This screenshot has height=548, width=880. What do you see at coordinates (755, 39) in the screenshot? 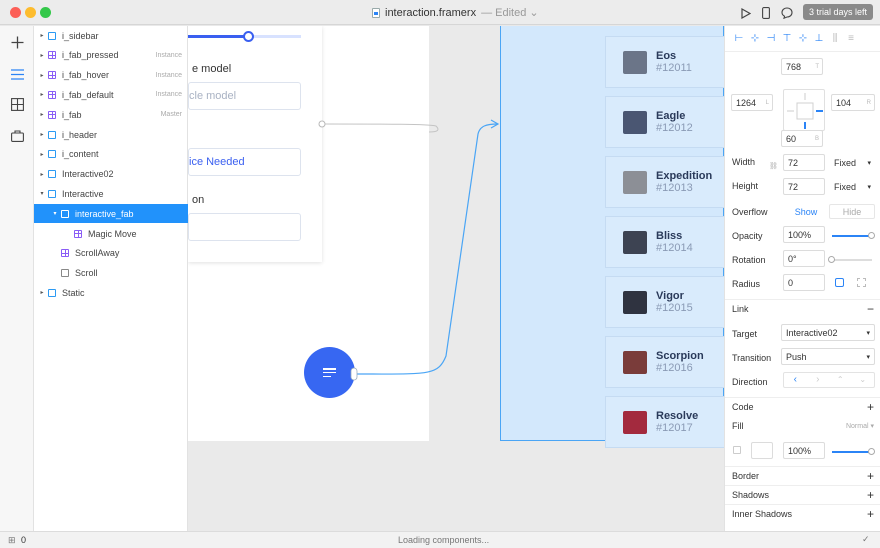
I see `align-center-h-icon: ⊹` at bounding box center [755, 39].